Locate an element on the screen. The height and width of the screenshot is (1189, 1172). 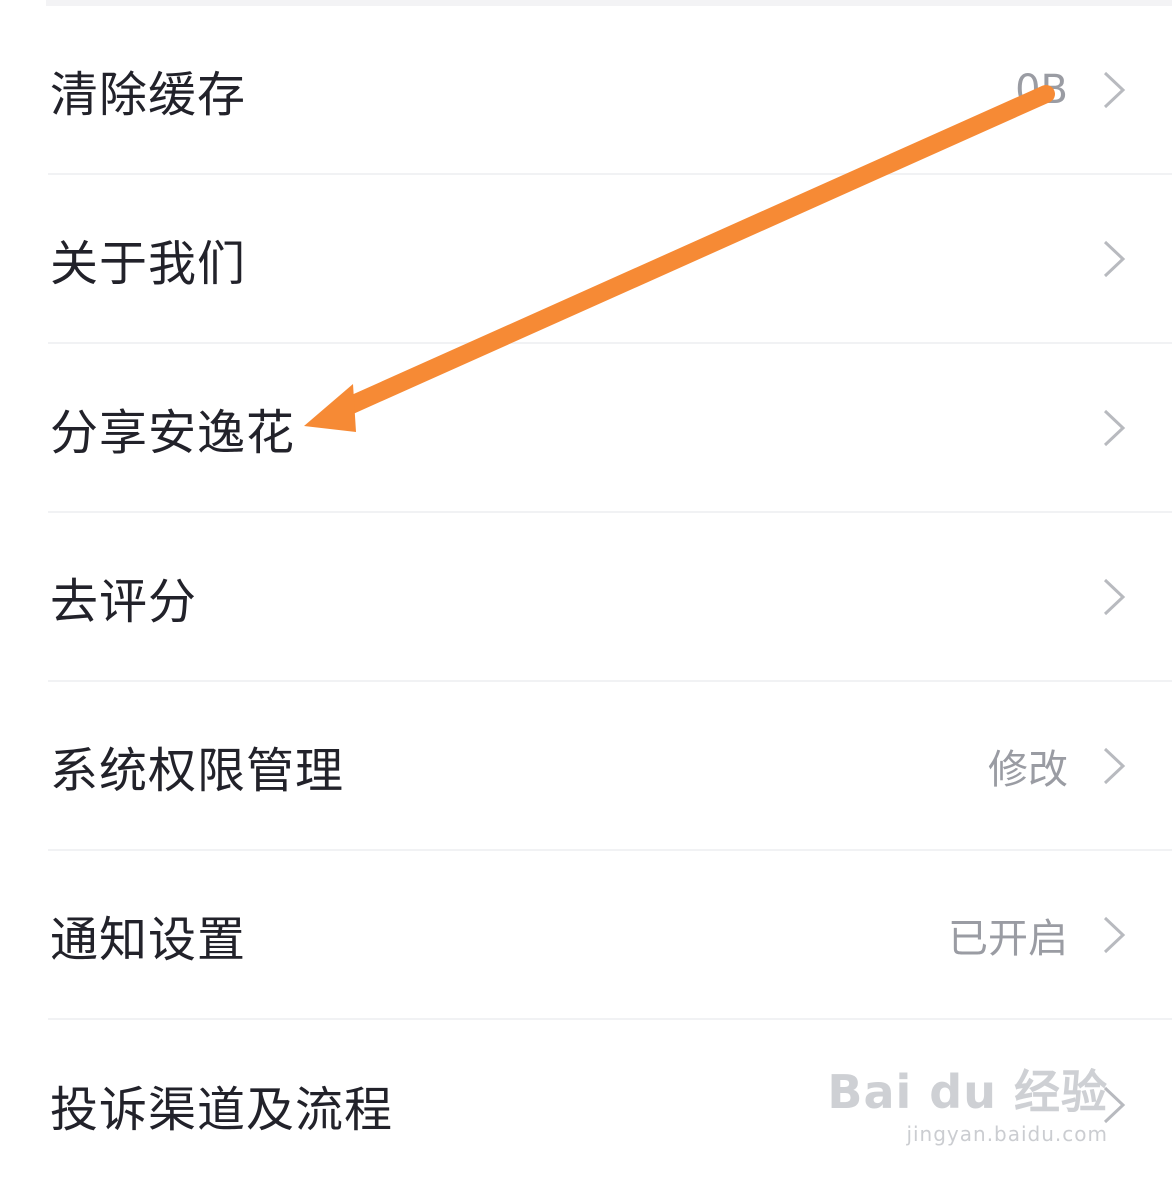
permissions-value: 修改 is located at coordinates (1028, 769).